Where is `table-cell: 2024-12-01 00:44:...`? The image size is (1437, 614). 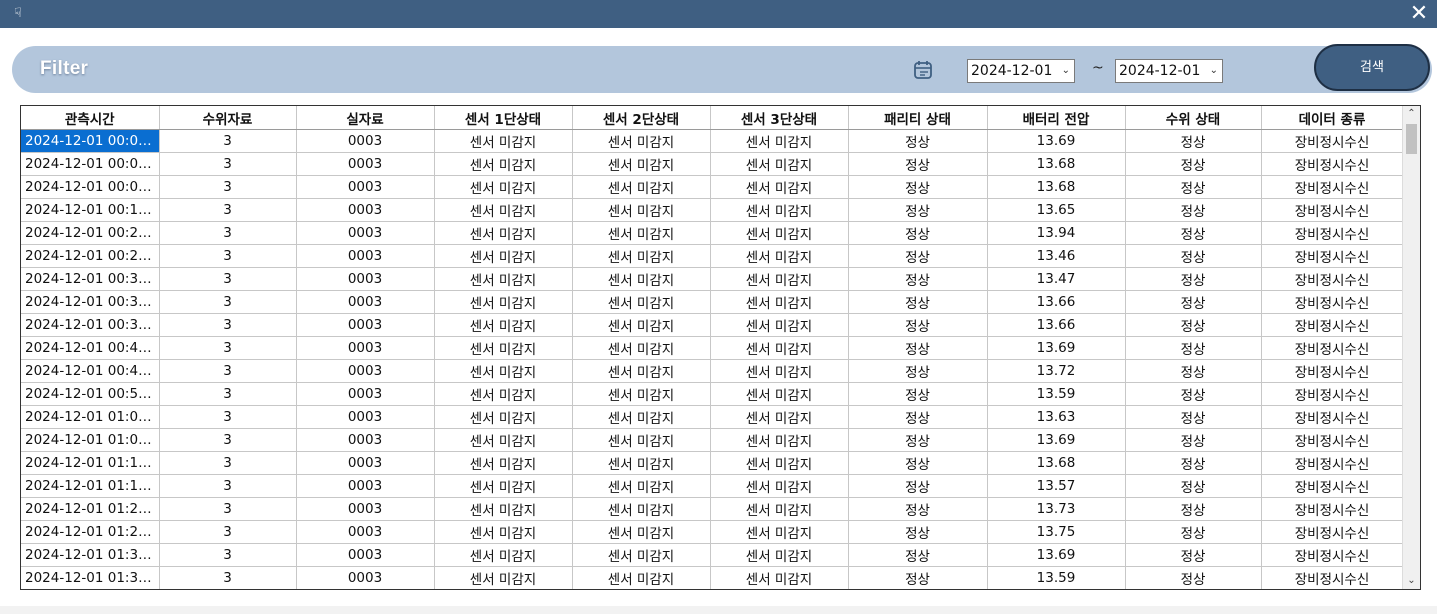 table-cell: 2024-12-01 00:44:... is located at coordinates (90, 348).